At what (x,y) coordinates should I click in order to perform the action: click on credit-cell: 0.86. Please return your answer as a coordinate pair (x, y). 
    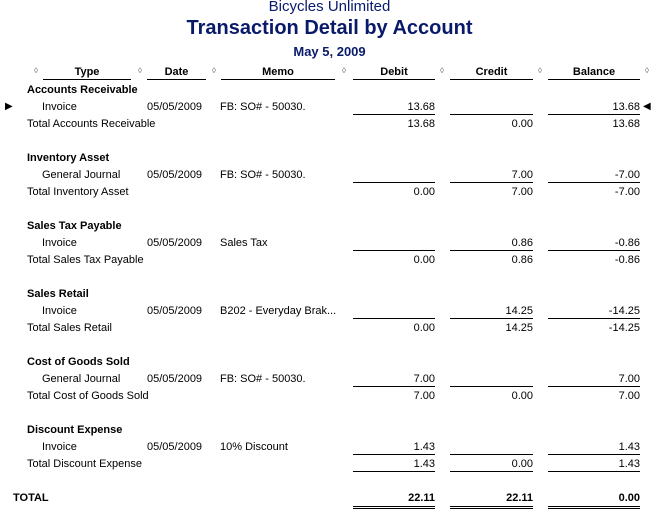
    Looking at the image, I should click on (491, 243).